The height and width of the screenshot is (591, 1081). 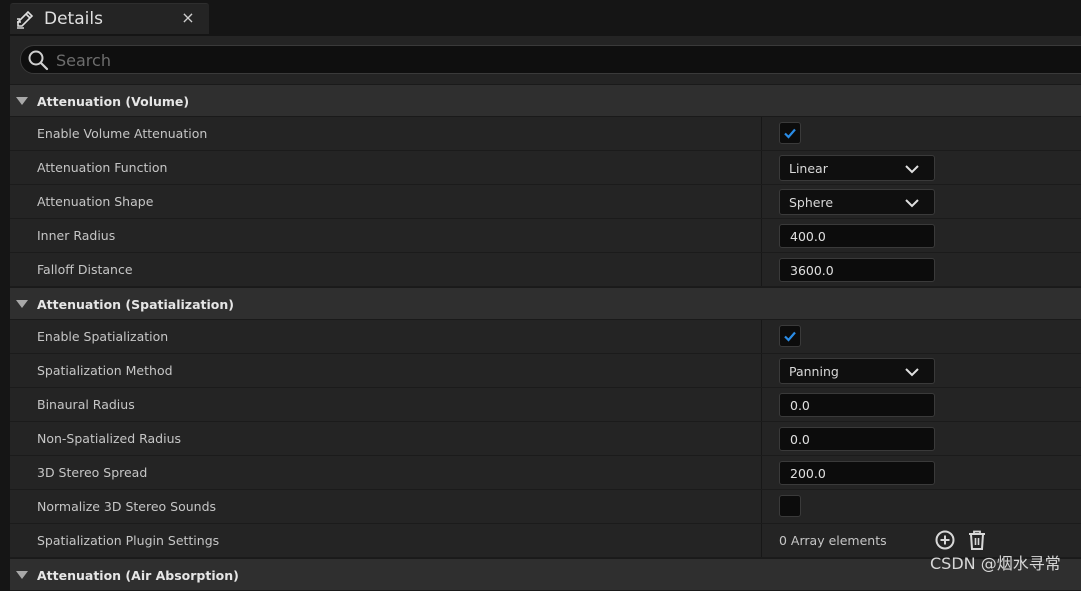 What do you see at coordinates (545, 270) in the screenshot?
I see `property-row-falloff-distance: Falloff Distance 3600.0` at bounding box center [545, 270].